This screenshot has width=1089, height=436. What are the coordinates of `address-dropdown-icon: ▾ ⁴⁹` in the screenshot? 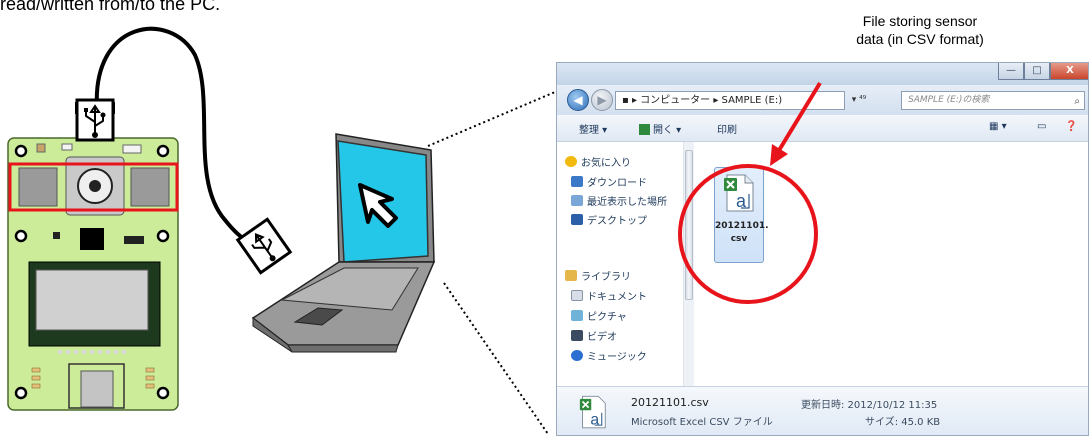 It's located at (859, 100).